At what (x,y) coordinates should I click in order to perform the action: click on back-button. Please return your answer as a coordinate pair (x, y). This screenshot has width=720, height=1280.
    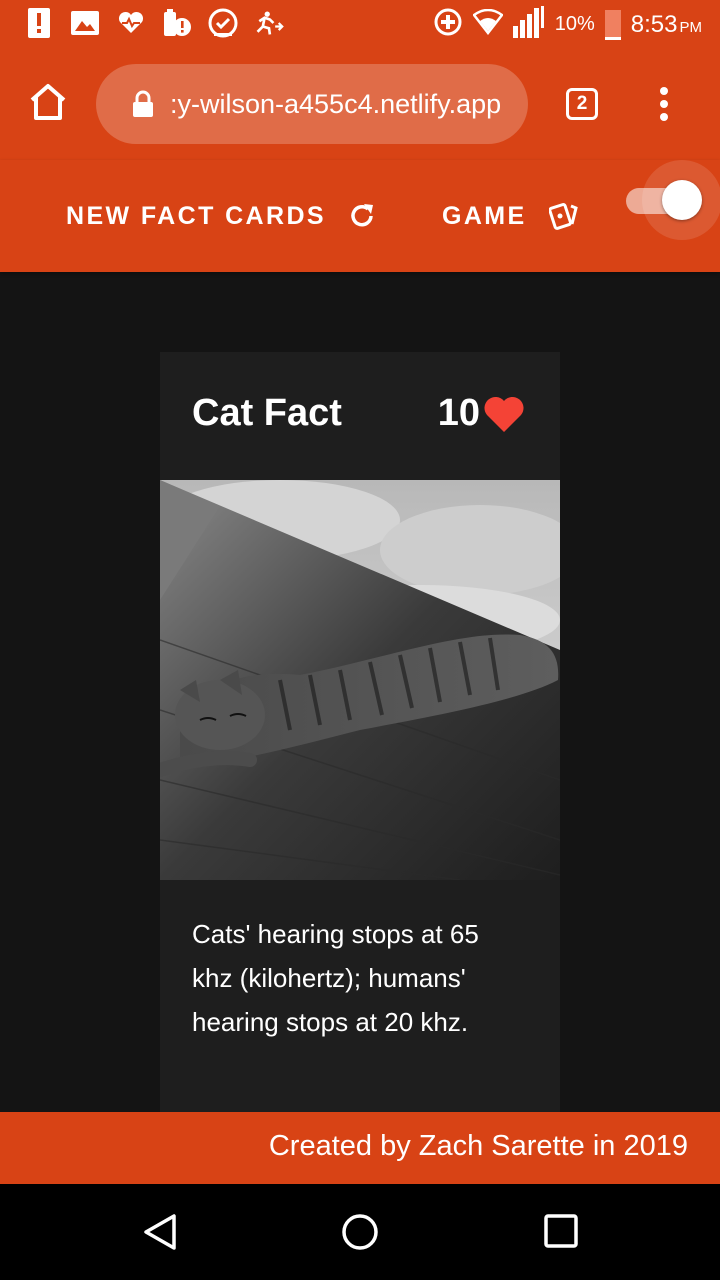
    Looking at the image, I should click on (160, 1232).